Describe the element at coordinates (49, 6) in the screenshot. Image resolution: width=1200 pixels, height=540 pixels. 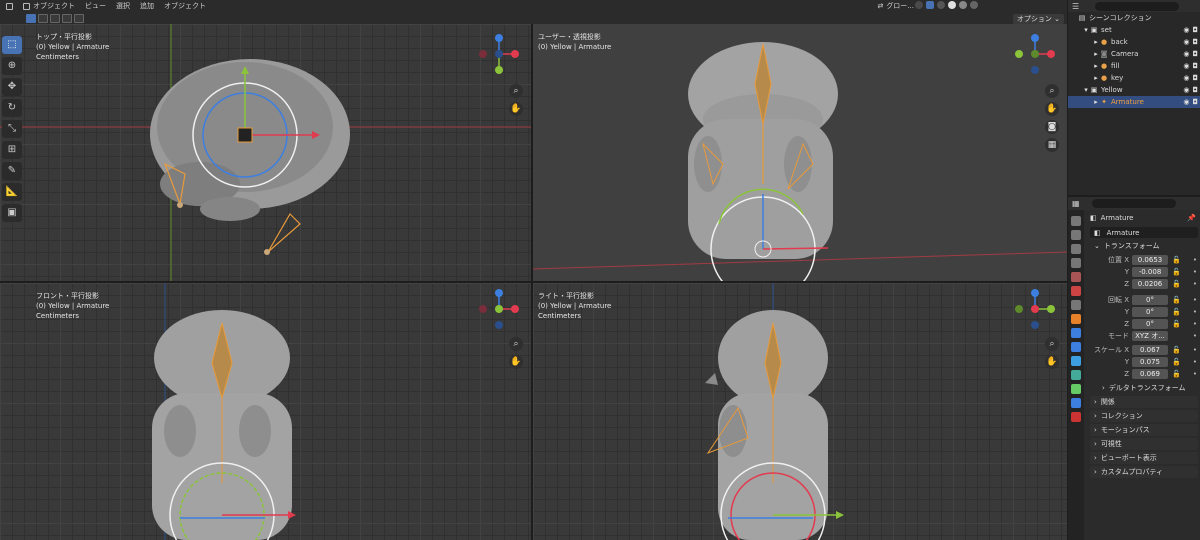
I see `menu-object-mode: オブジェクト` at that location.